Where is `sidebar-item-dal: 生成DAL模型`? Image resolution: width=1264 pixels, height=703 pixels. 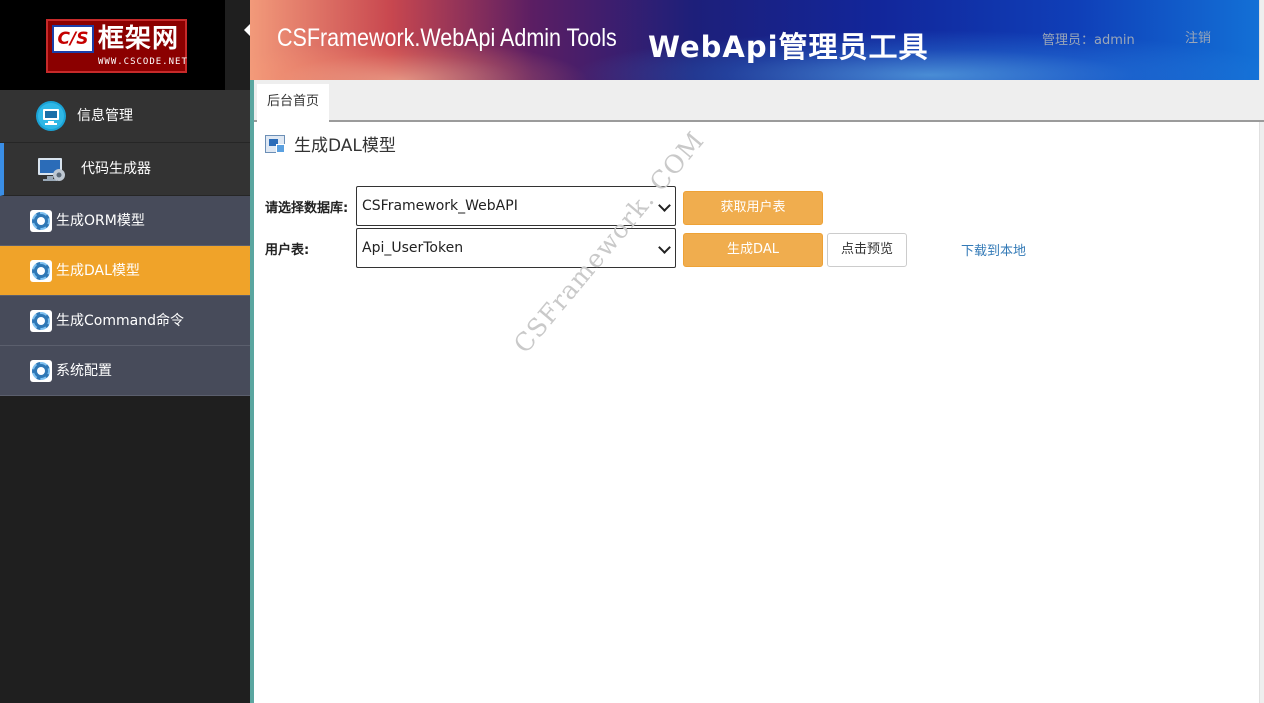
sidebar-item-dal: 生成DAL模型 is located at coordinates (125, 271).